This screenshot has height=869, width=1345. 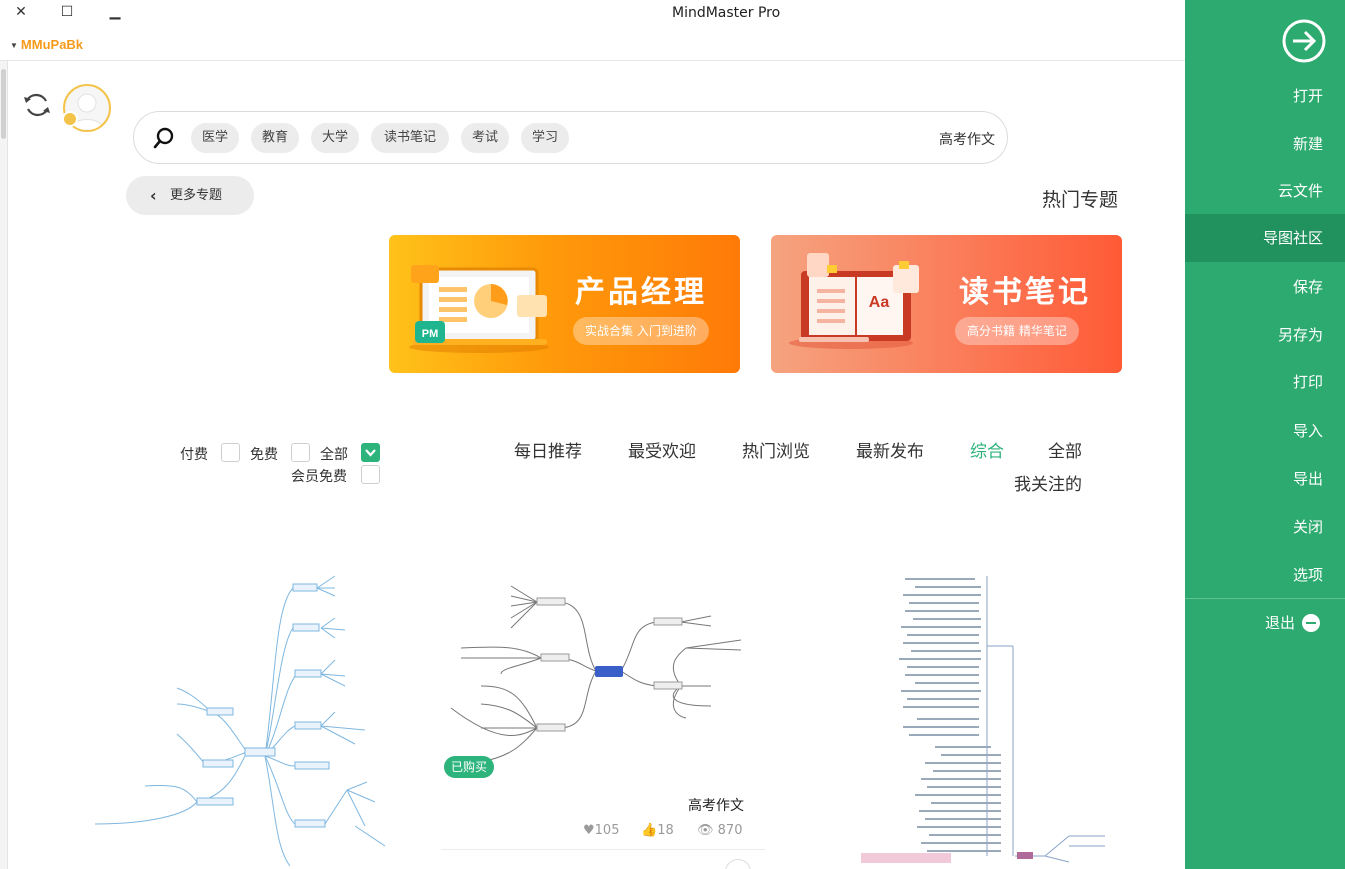 What do you see at coordinates (1265, 382) in the screenshot?
I see `sidebar-item-print: 打印` at bounding box center [1265, 382].